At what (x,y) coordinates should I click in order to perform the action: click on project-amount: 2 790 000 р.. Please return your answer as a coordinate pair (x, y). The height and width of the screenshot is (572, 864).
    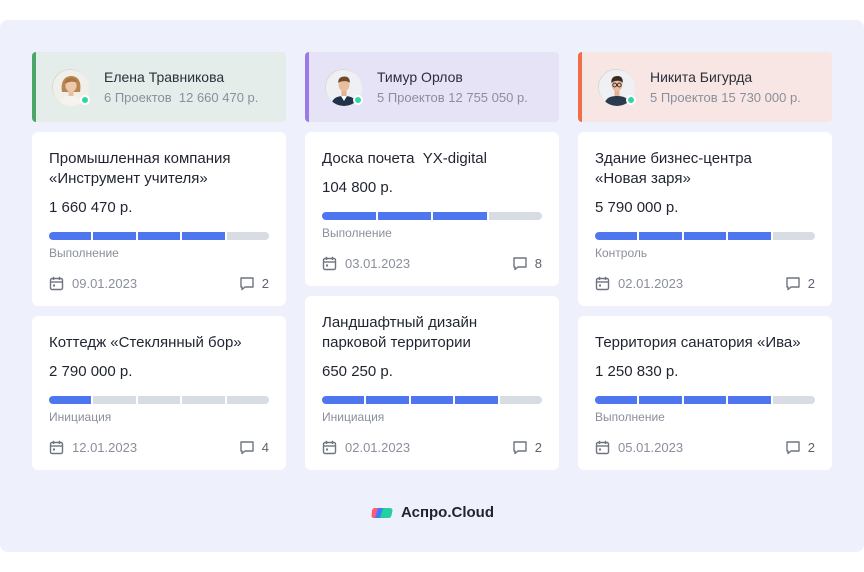
    Looking at the image, I should click on (91, 371).